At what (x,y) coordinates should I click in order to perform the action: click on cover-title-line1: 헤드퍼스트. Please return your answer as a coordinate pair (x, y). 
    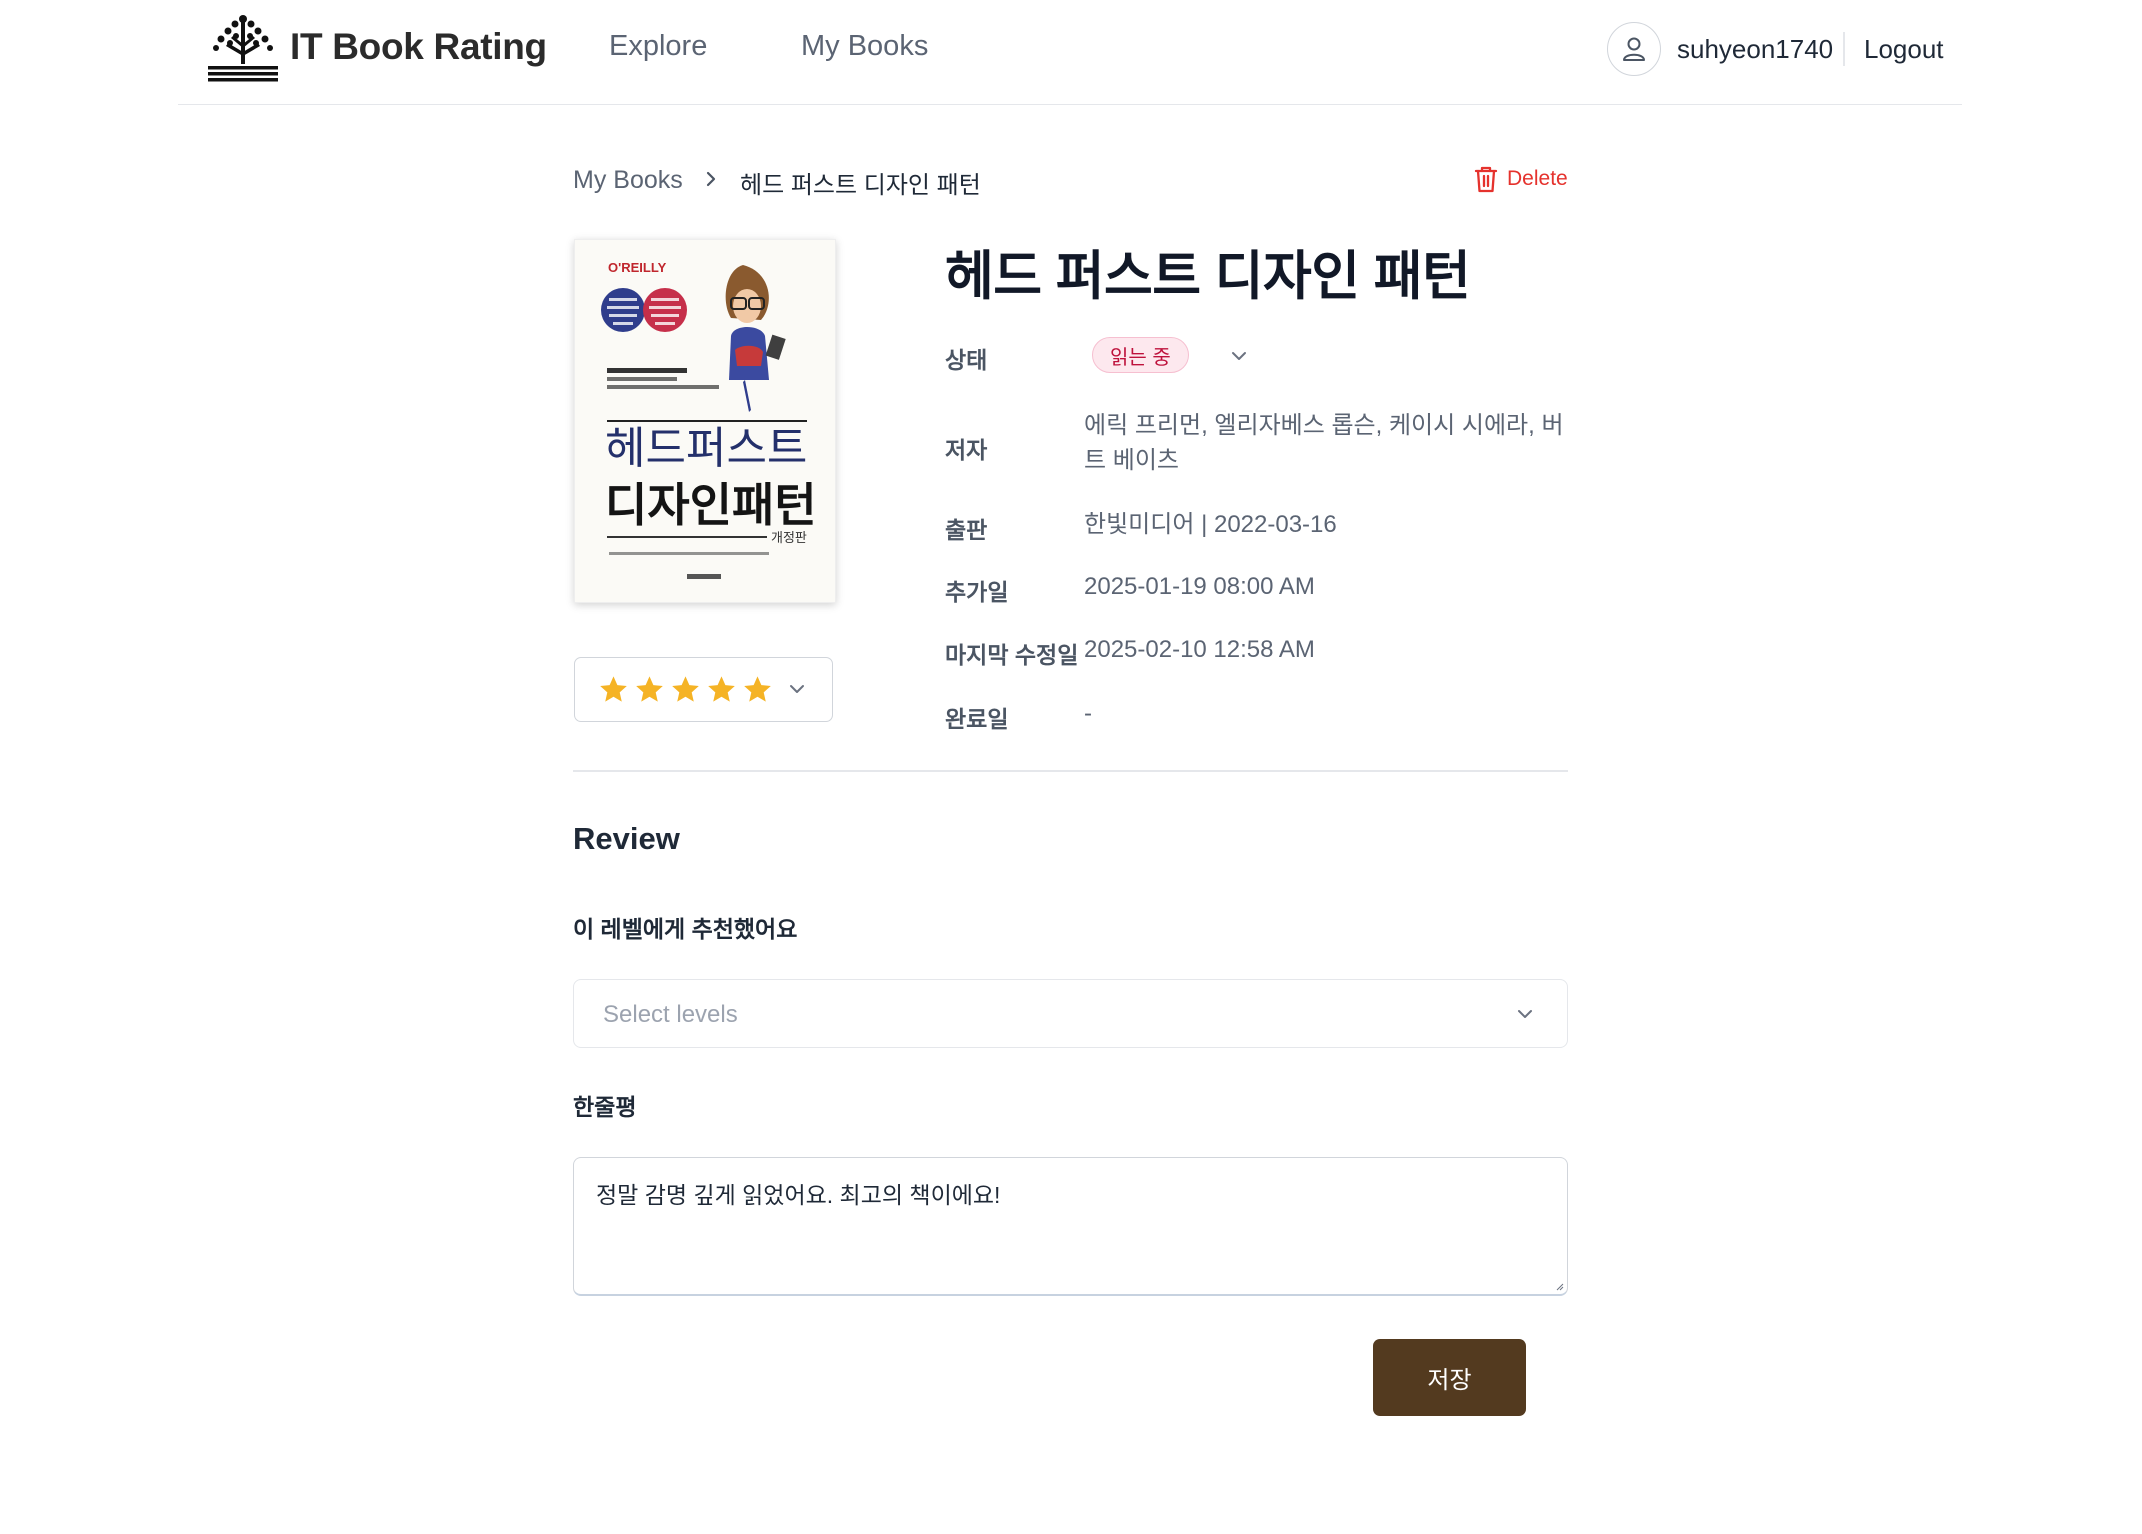
    Looking at the image, I should click on (706, 448).